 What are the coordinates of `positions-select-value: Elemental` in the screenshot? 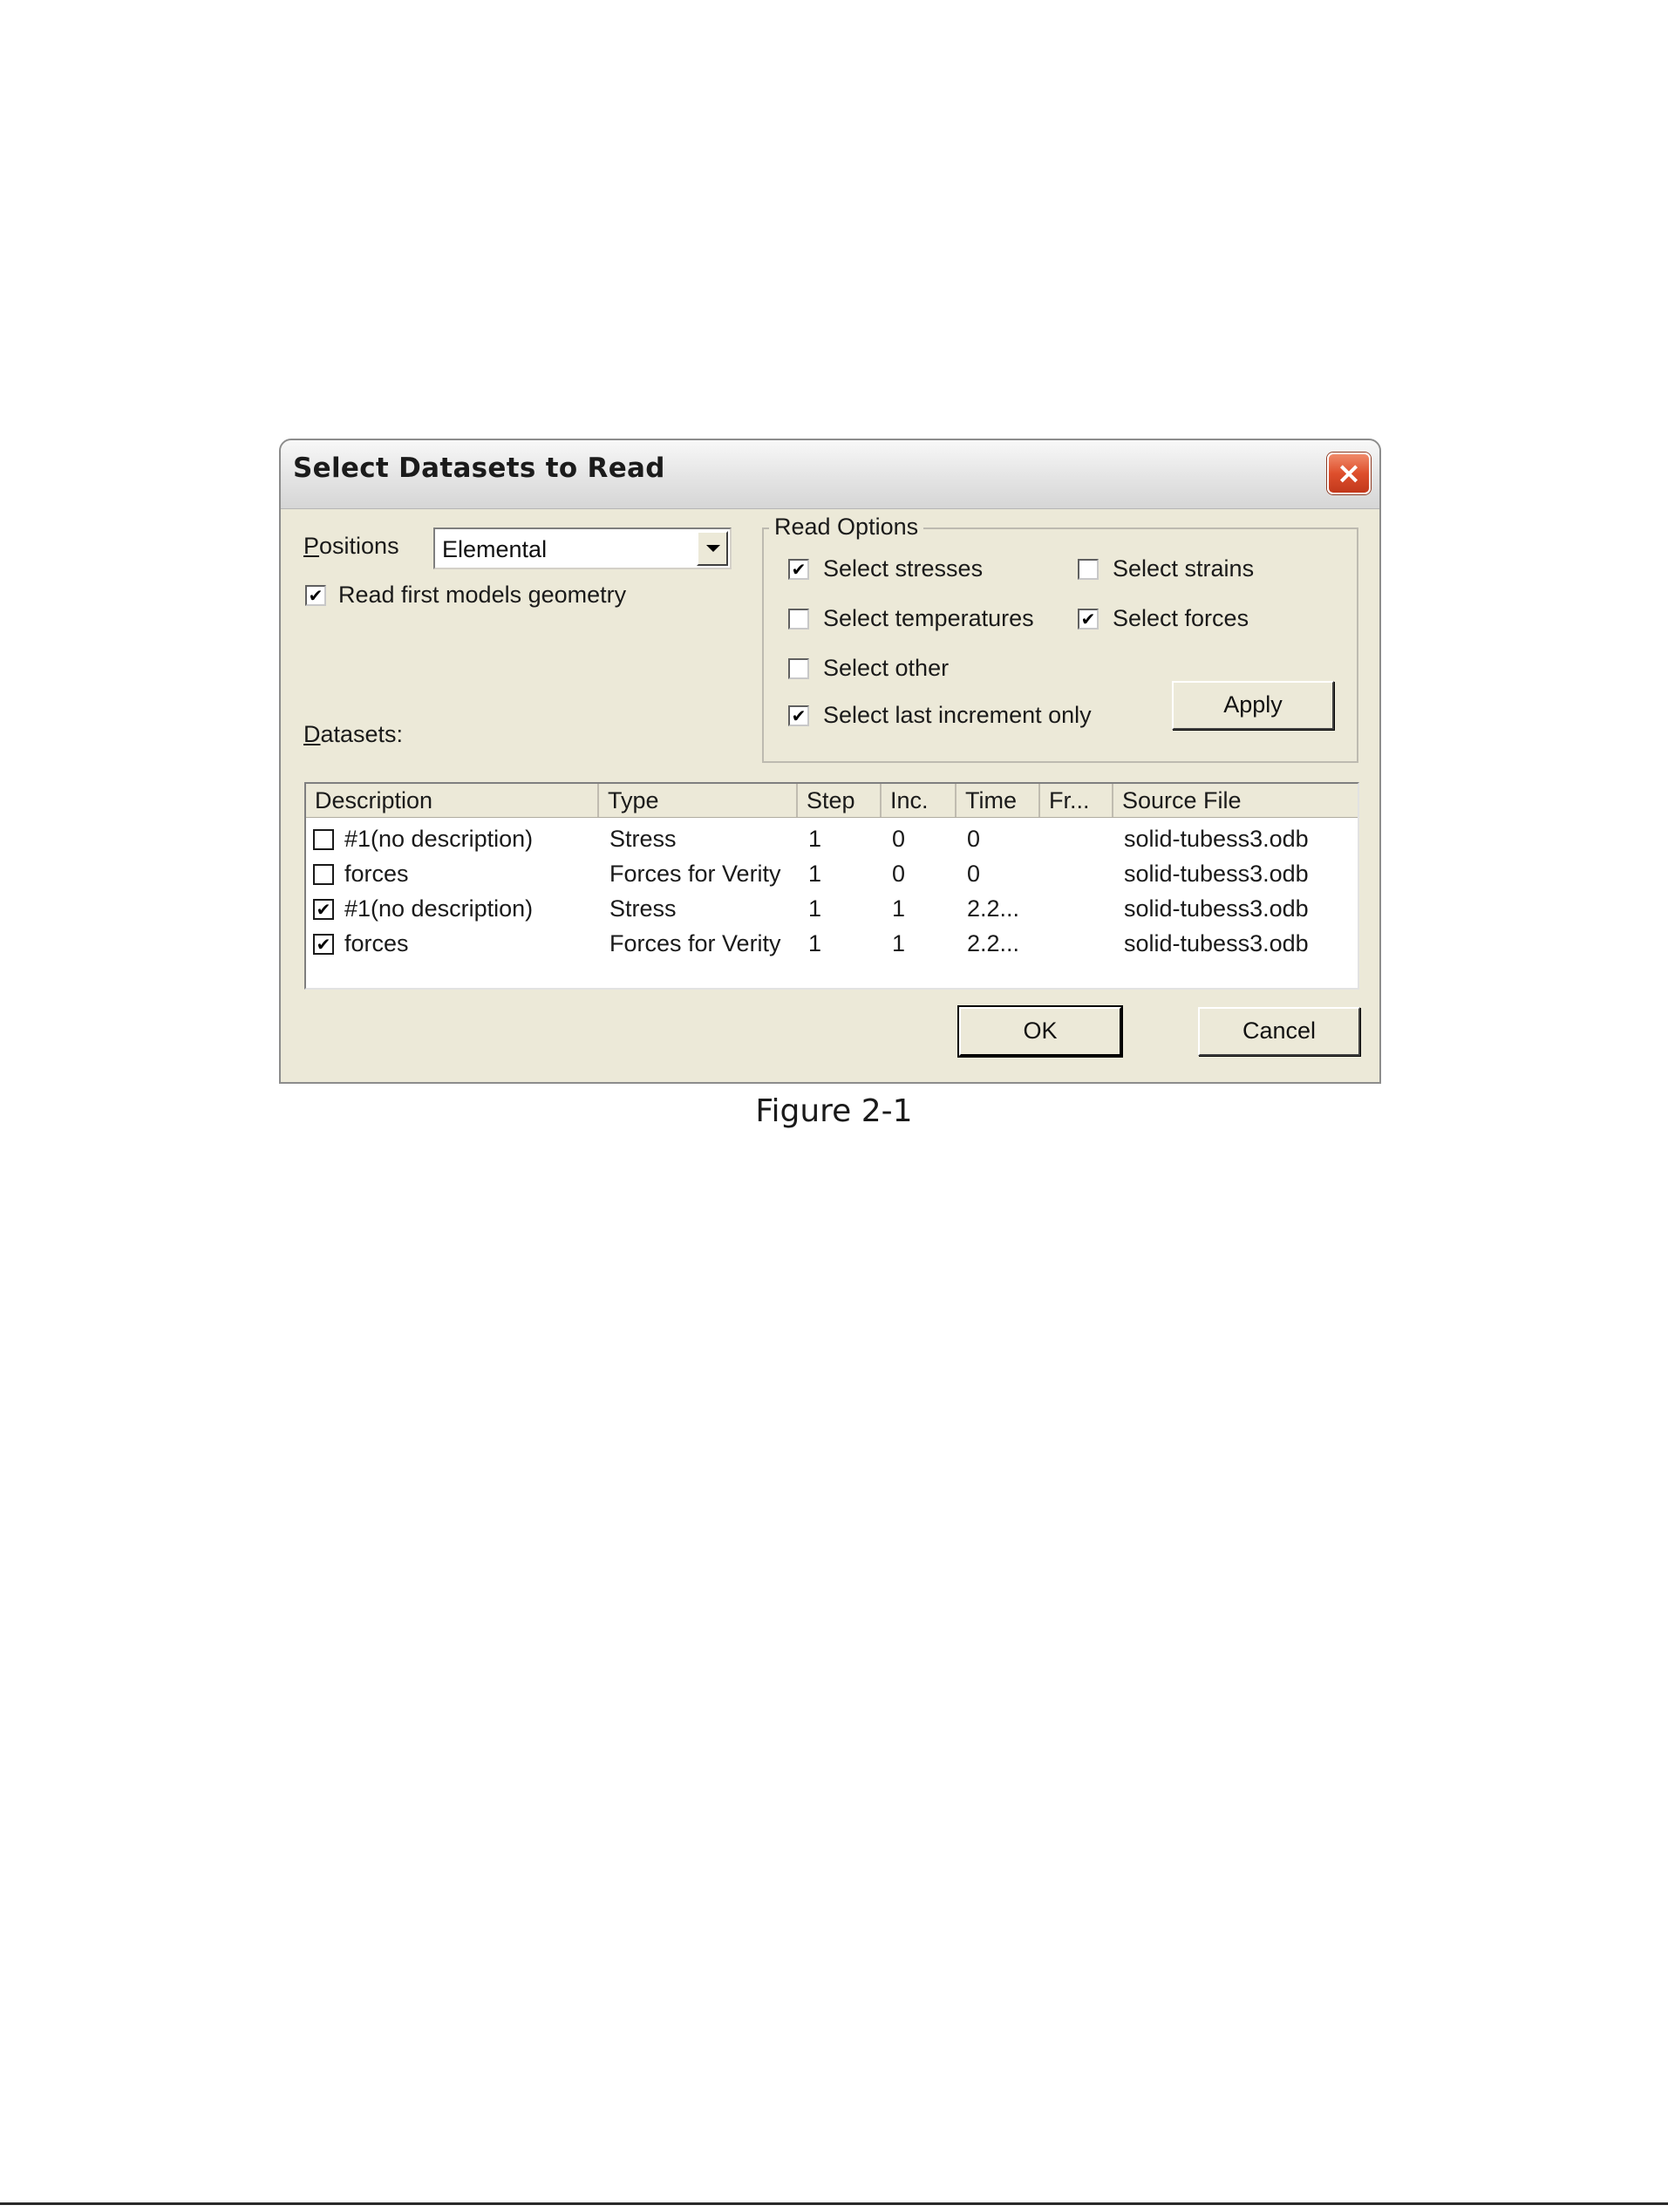 It's located at (495, 549).